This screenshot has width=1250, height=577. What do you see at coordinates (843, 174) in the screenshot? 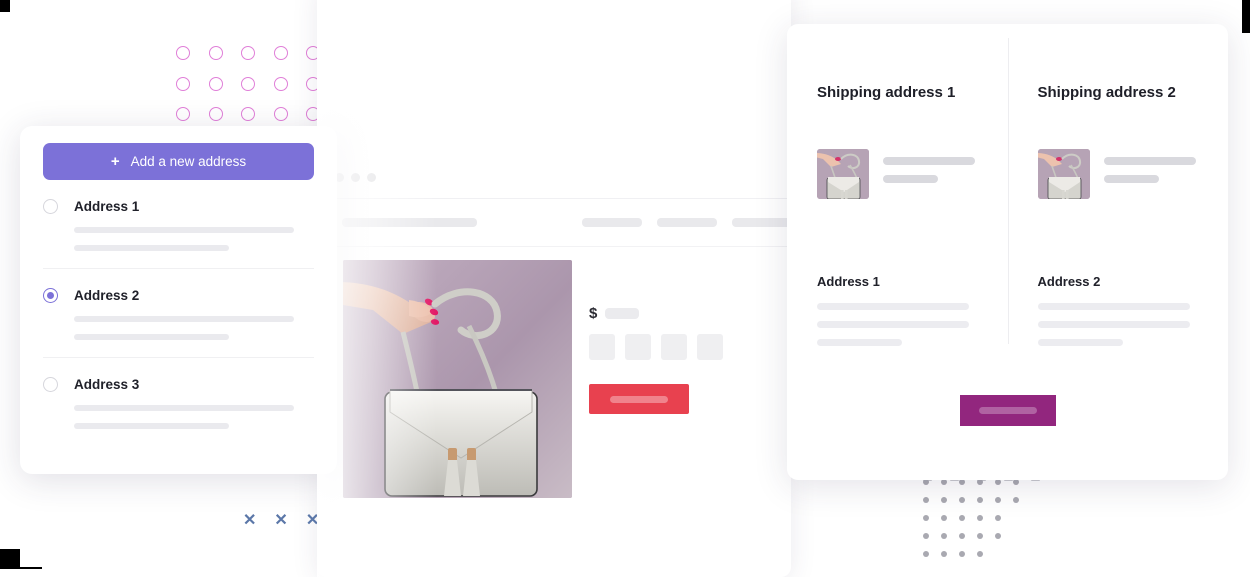
I see `product-thumbnail-handbag` at bounding box center [843, 174].